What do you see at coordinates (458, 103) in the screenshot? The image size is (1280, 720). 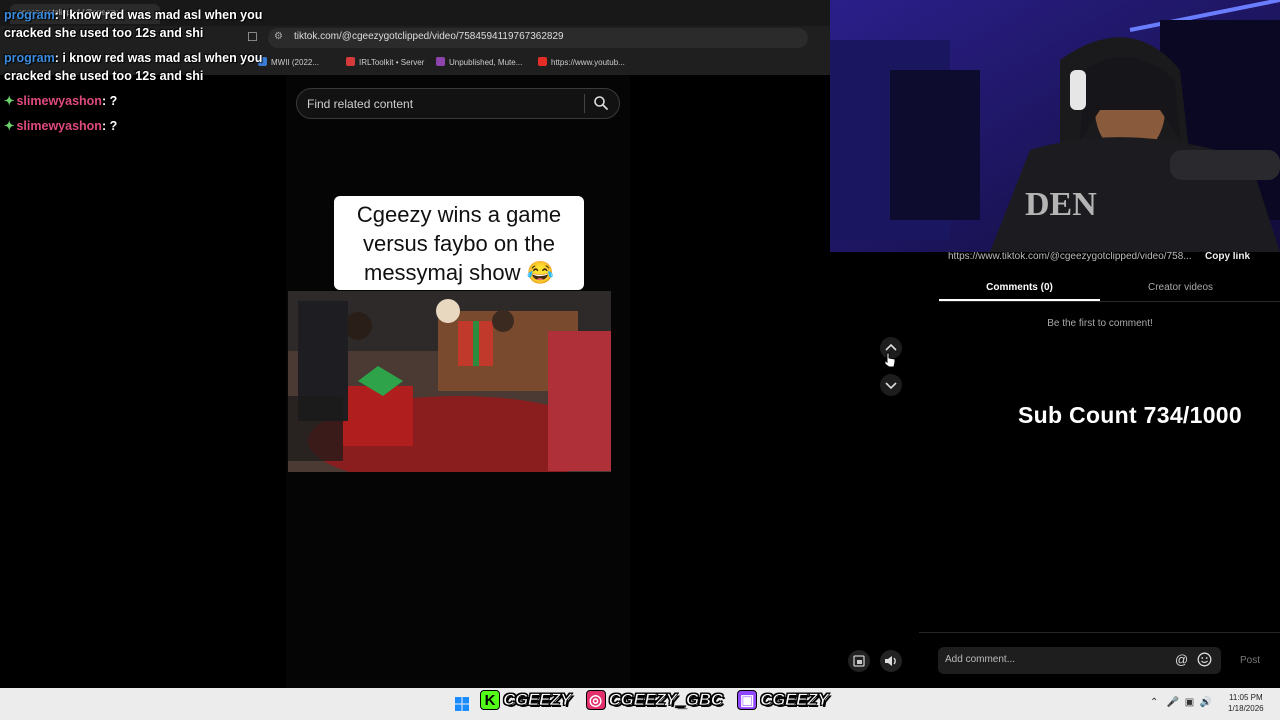 I see `search-input: Find related content` at bounding box center [458, 103].